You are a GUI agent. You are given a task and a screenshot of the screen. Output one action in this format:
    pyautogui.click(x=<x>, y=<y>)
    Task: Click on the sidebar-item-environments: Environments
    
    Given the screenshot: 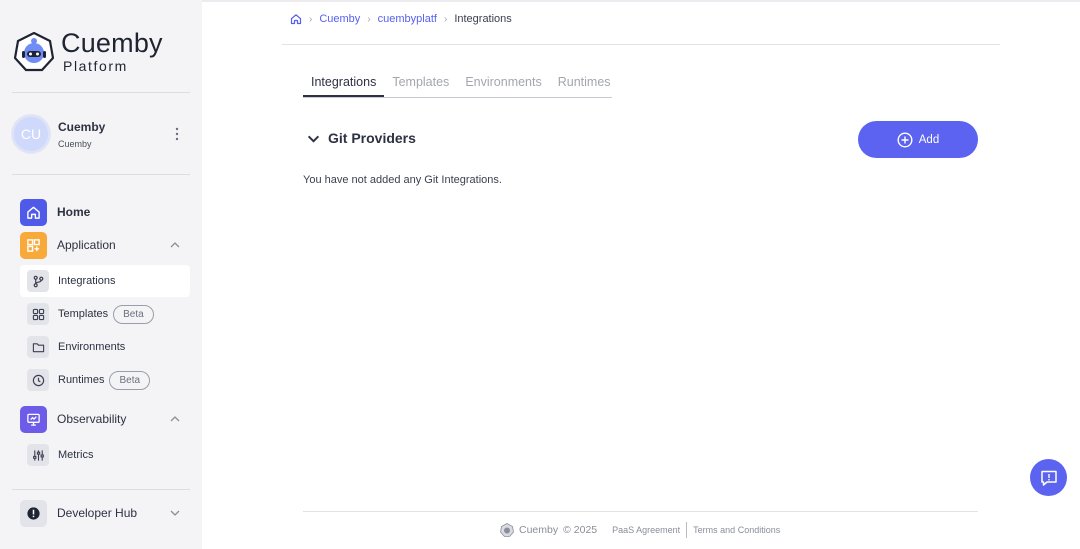 What is the action you would take?
    pyautogui.click(x=105, y=347)
    